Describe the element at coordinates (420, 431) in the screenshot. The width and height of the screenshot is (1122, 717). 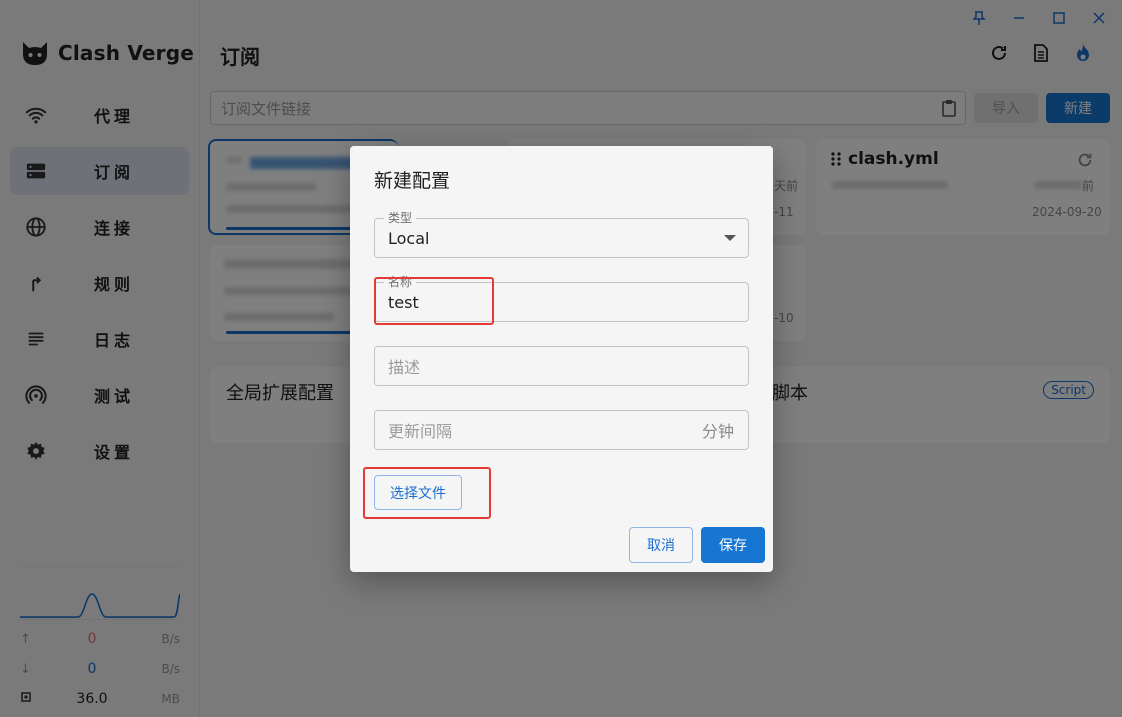
I see `interval-placeholder: 更新间隔` at that location.